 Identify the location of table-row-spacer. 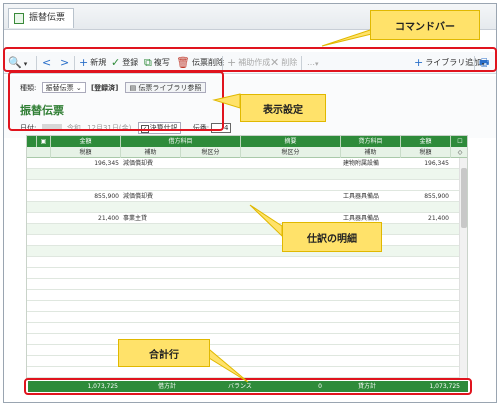
(247, 185).